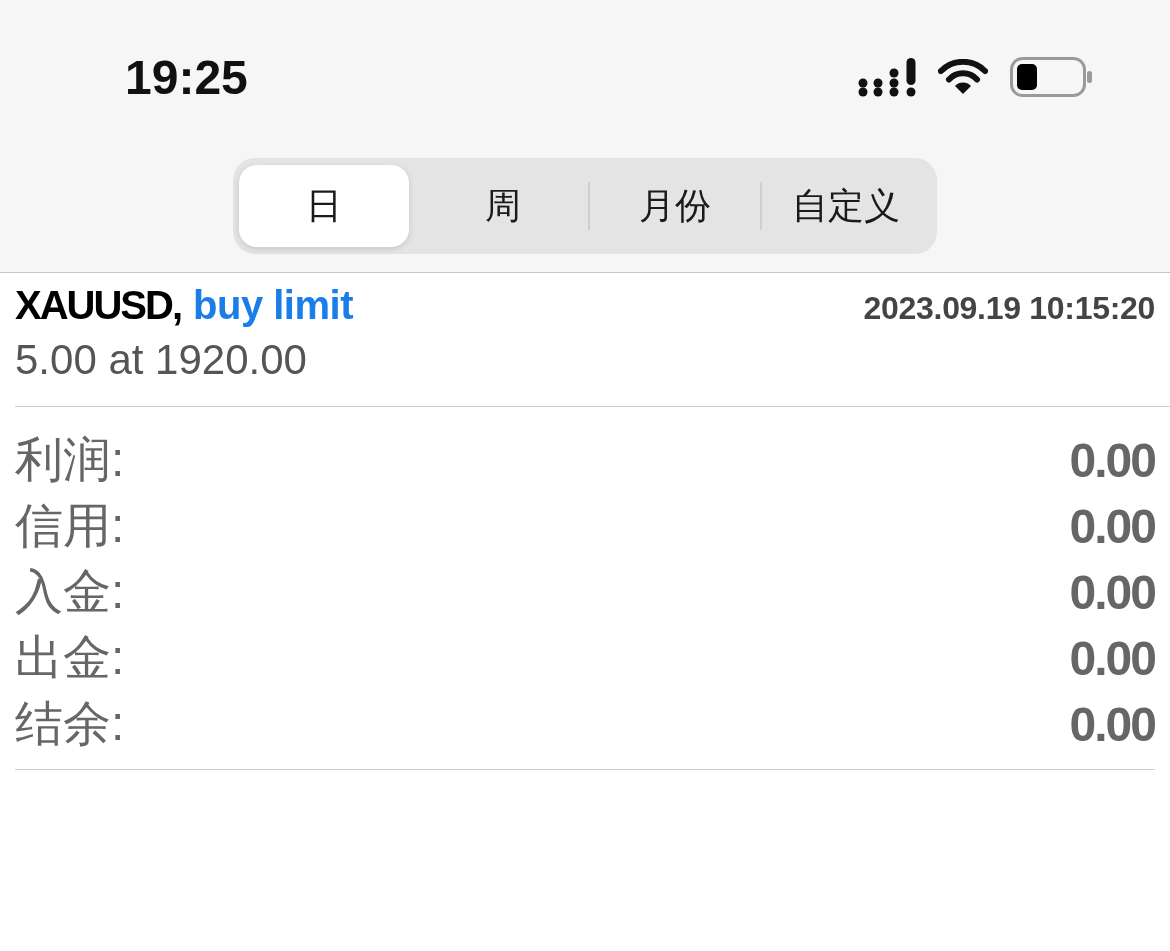 The height and width of the screenshot is (951, 1170). What do you see at coordinates (186, 77) in the screenshot?
I see `status-time: 19:25` at bounding box center [186, 77].